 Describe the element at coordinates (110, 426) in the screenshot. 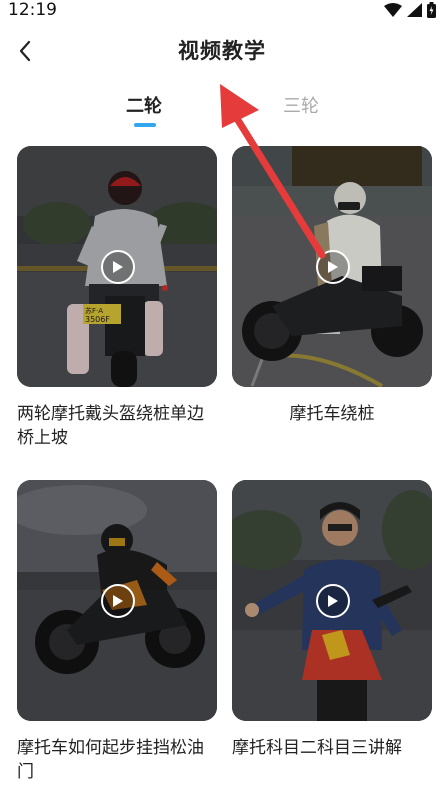

I see `video-title: 两轮摩托戴头盔绕桩单边桥上坡` at that location.